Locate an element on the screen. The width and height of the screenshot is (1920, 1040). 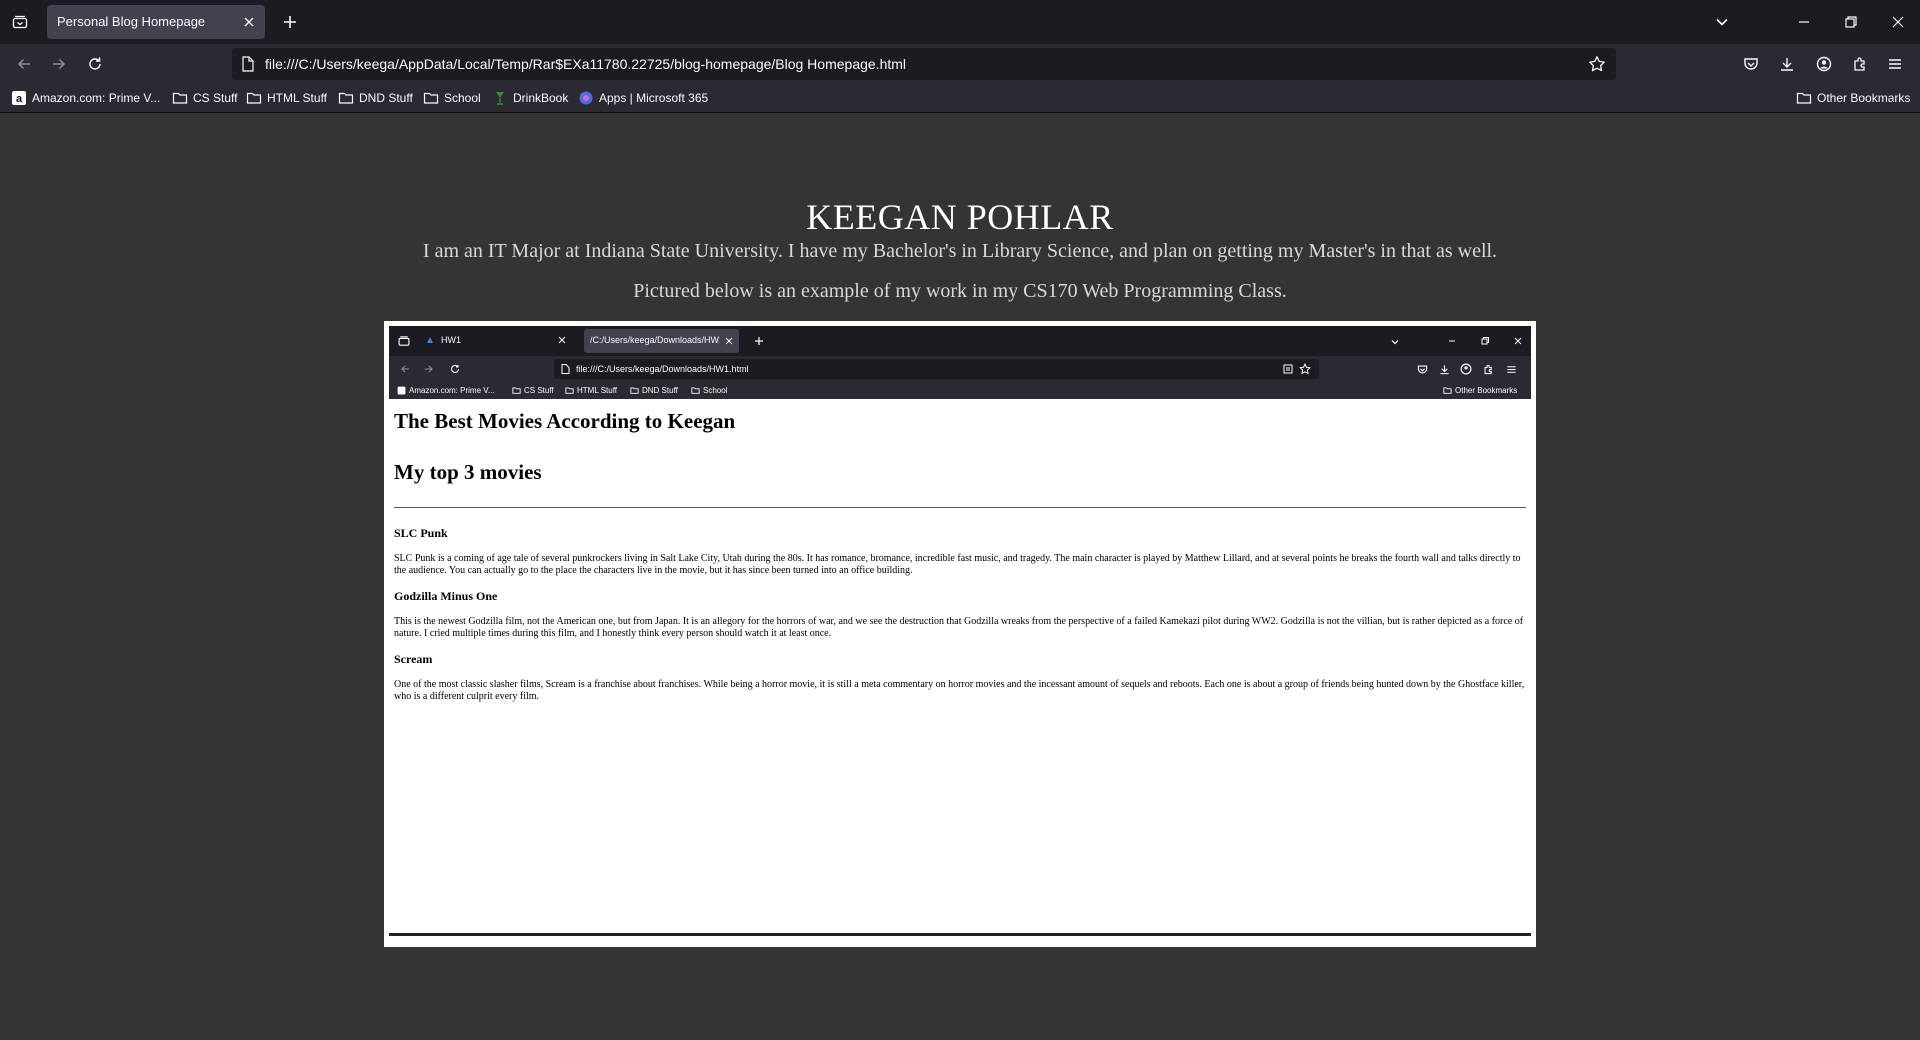
bookmark-dnd-stuff: DND Stuff is located at coordinates (375, 98).